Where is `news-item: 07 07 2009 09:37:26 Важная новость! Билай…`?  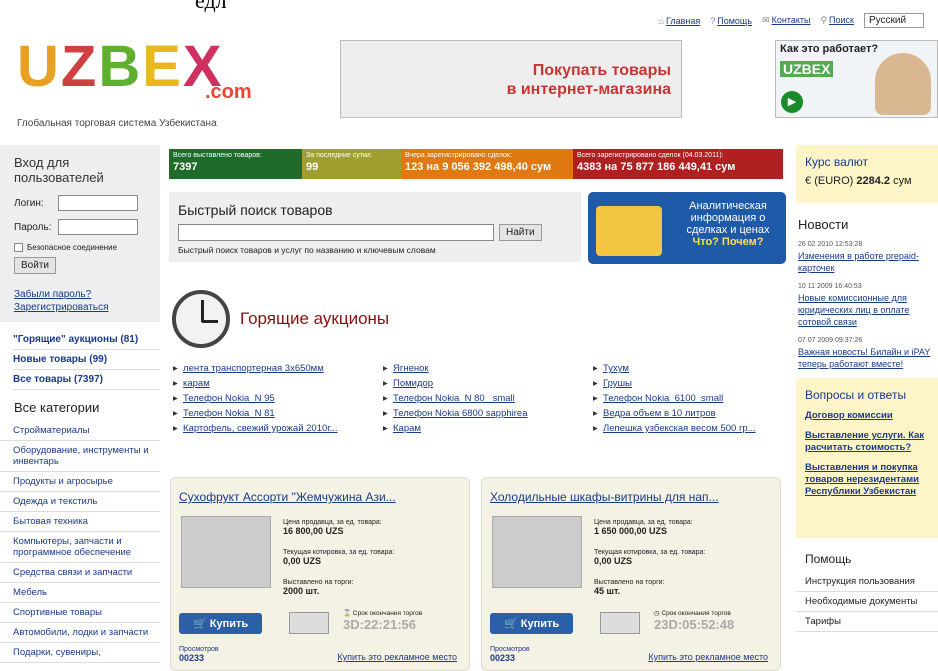
news-item: 07 07 2009 09:37:26 Важная новость! Билай… is located at coordinates (864, 353).